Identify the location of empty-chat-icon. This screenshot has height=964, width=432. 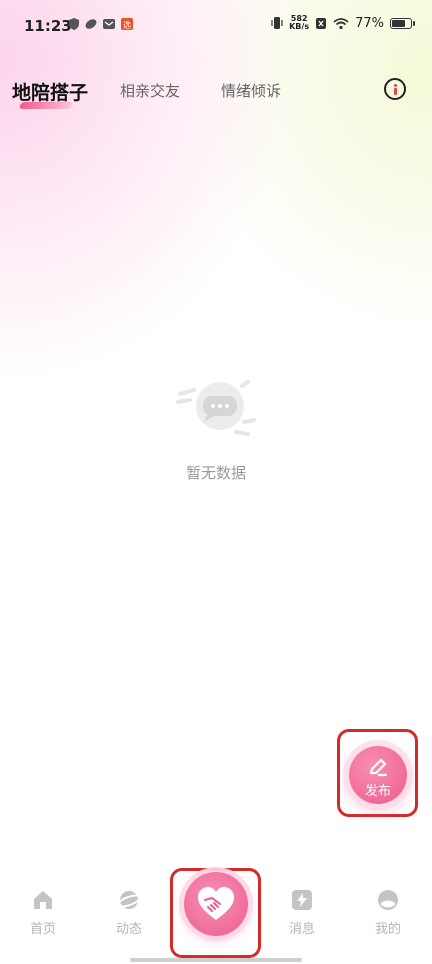
(216, 408).